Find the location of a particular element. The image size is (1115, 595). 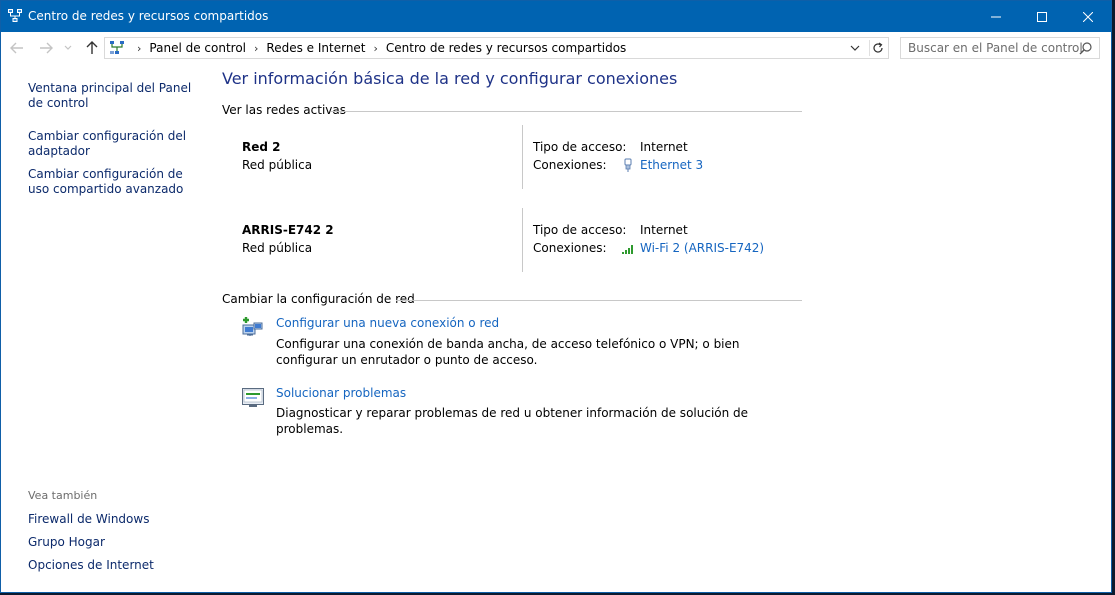

arrow-left-icon is located at coordinates (16, 48).